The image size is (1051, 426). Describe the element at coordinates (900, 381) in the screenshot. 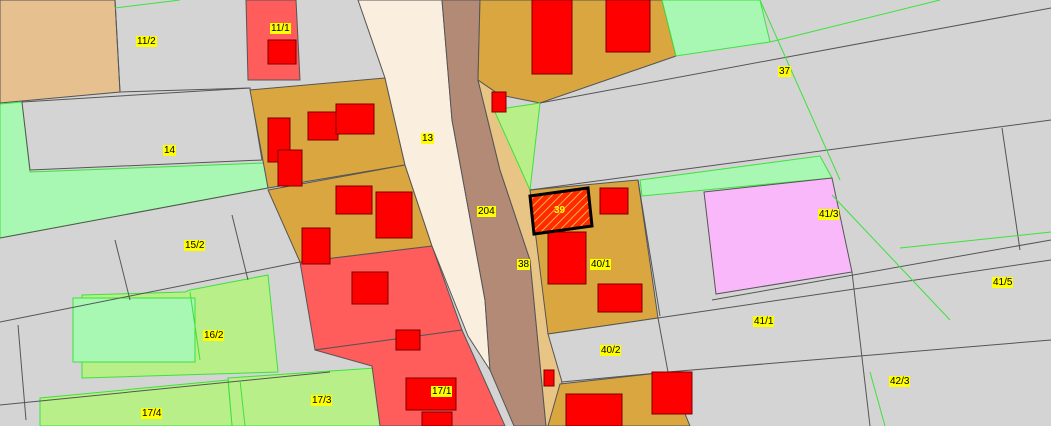

I see `label-42-3: 42/3` at that location.